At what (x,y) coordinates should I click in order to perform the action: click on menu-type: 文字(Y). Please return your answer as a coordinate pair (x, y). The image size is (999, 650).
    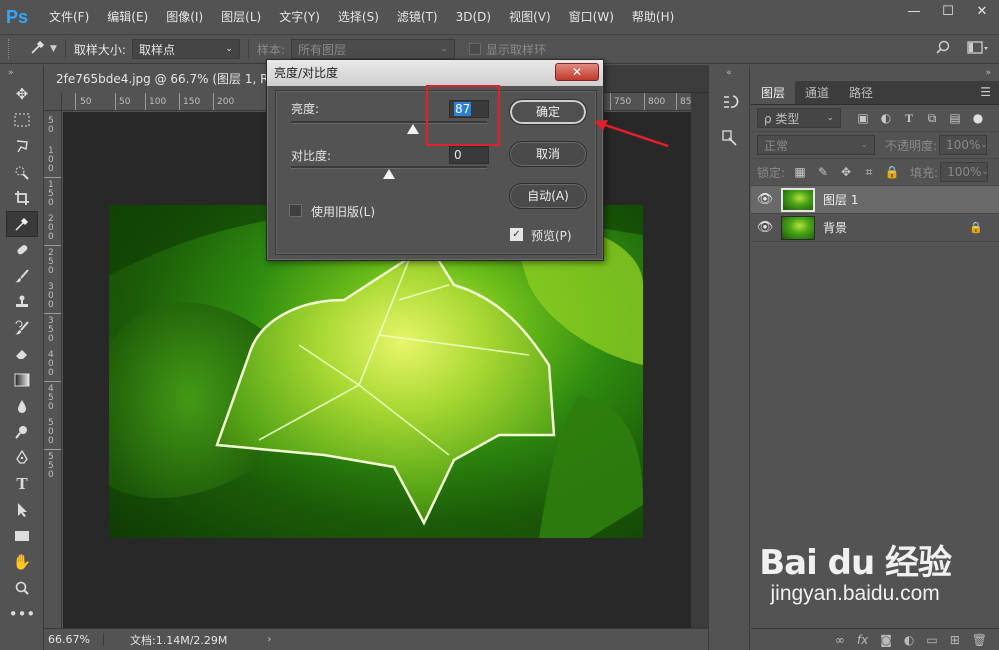
    Looking at the image, I should click on (299, 17).